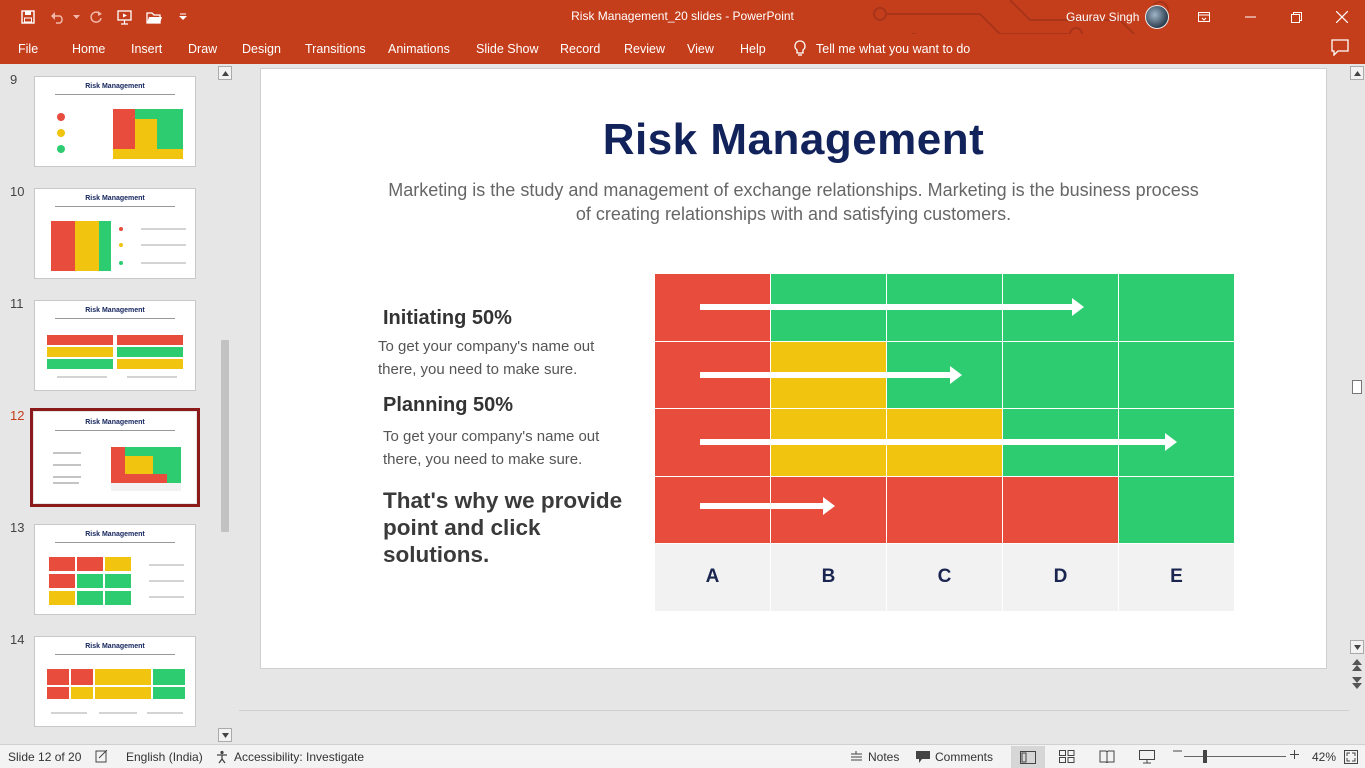  Describe the element at coordinates (1357, 404) in the screenshot. I see `editor-scrollbar` at that location.